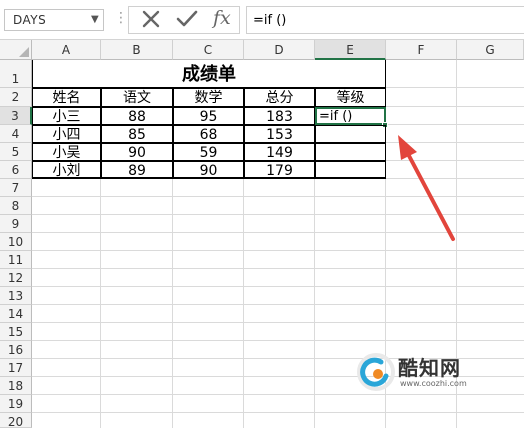 This screenshot has width=524, height=431. What do you see at coordinates (279, 50) in the screenshot?
I see `column-header-d: D` at bounding box center [279, 50].